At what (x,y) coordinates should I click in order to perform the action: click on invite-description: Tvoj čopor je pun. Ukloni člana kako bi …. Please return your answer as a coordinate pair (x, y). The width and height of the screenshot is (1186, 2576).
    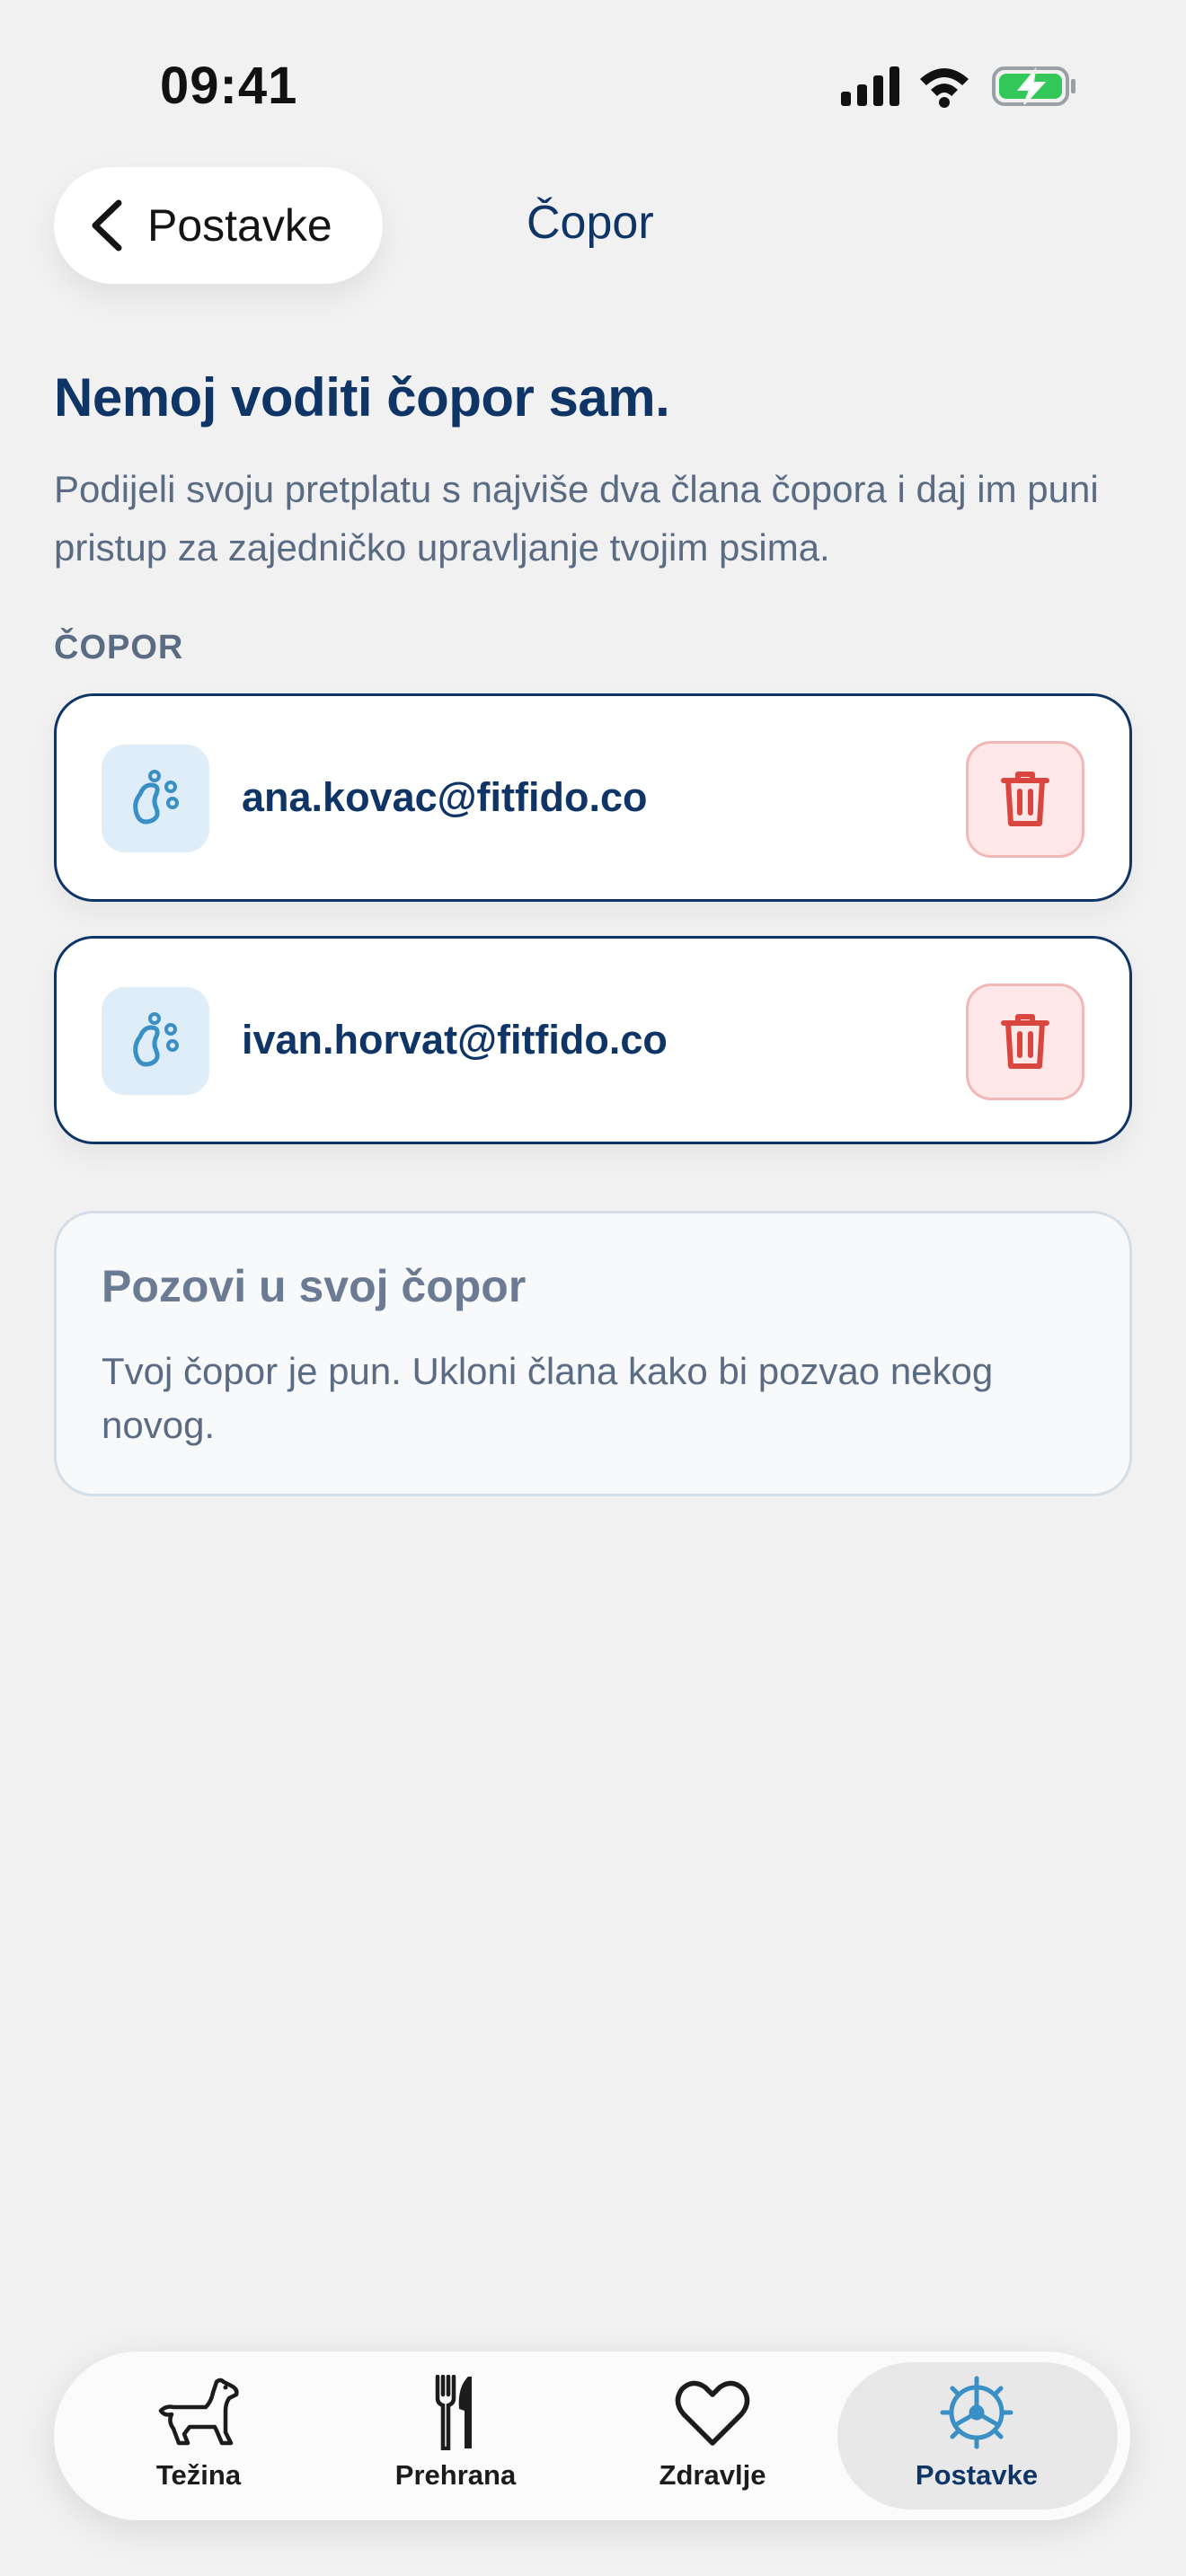
    Looking at the image, I should click on (548, 1398).